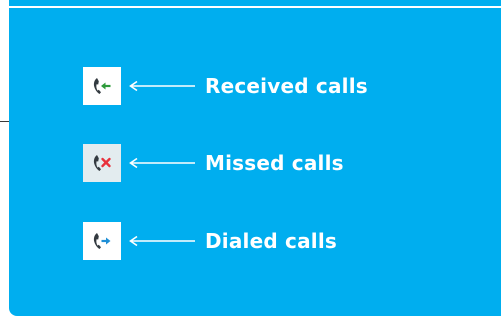  I want to click on panel-top-divider, so click(255, 7).